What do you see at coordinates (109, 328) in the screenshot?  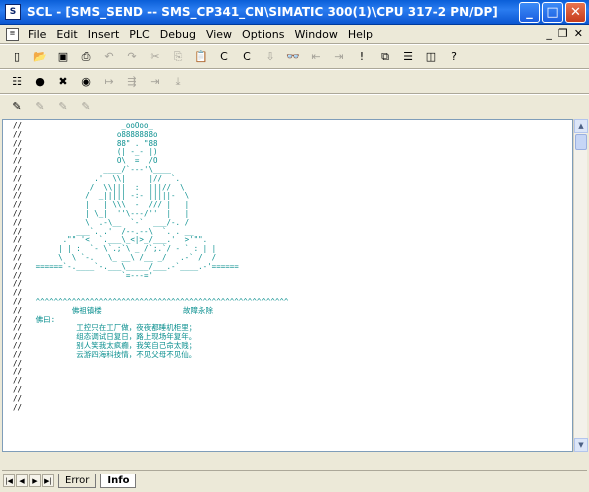 I see `comment-text: 工控只在工厂做，夜夜都睡机柜里；` at bounding box center [109, 328].